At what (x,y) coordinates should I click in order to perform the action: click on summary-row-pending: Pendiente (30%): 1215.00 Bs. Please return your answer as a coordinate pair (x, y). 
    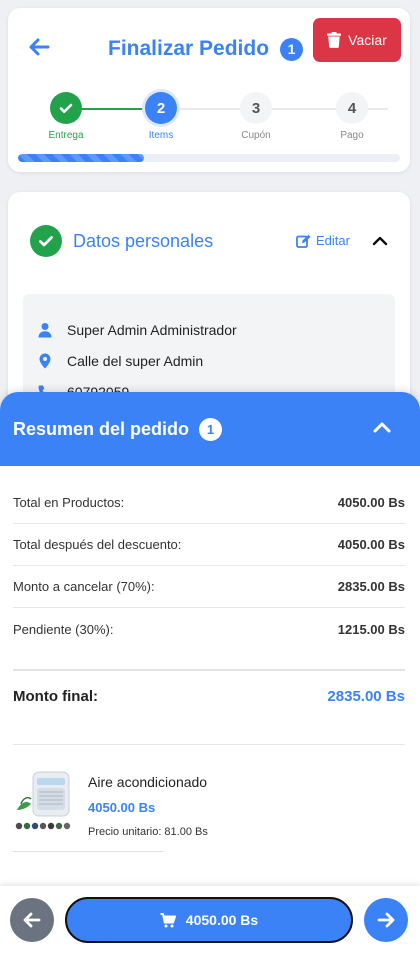
    Looking at the image, I should click on (209, 629).